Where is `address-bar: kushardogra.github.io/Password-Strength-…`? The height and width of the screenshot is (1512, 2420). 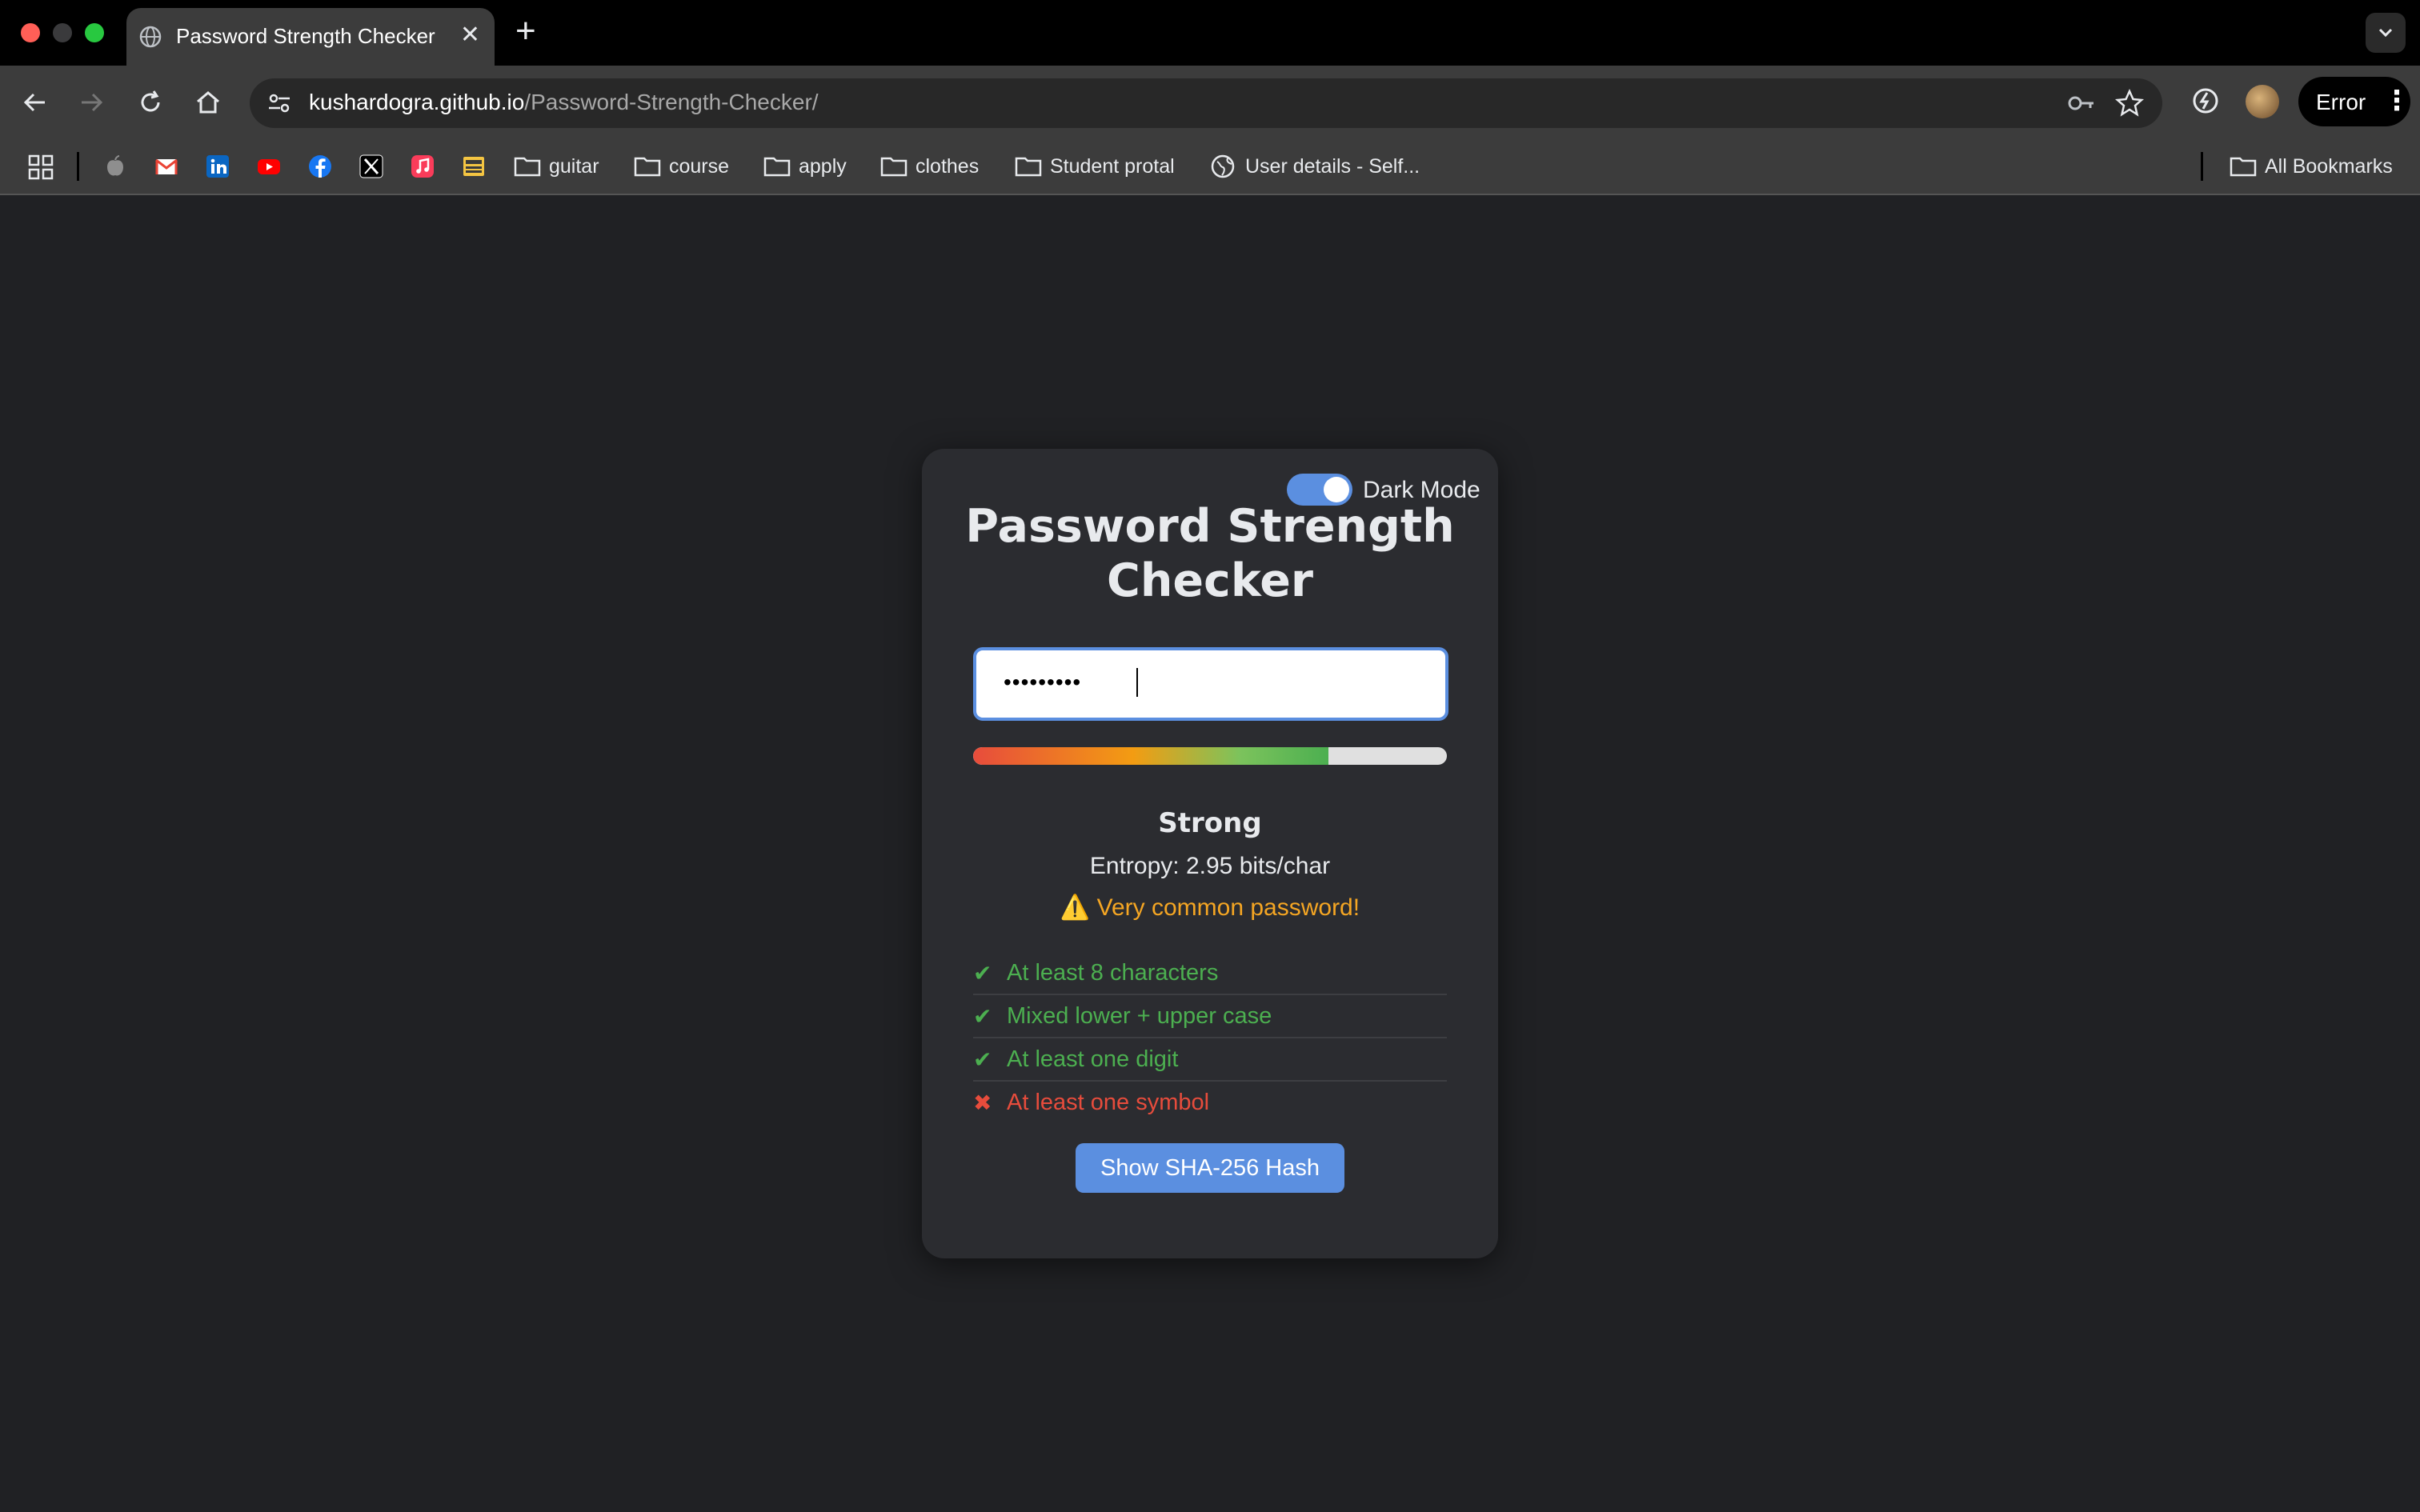 address-bar: kushardogra.github.io/Password-Strength-… is located at coordinates (1206, 103).